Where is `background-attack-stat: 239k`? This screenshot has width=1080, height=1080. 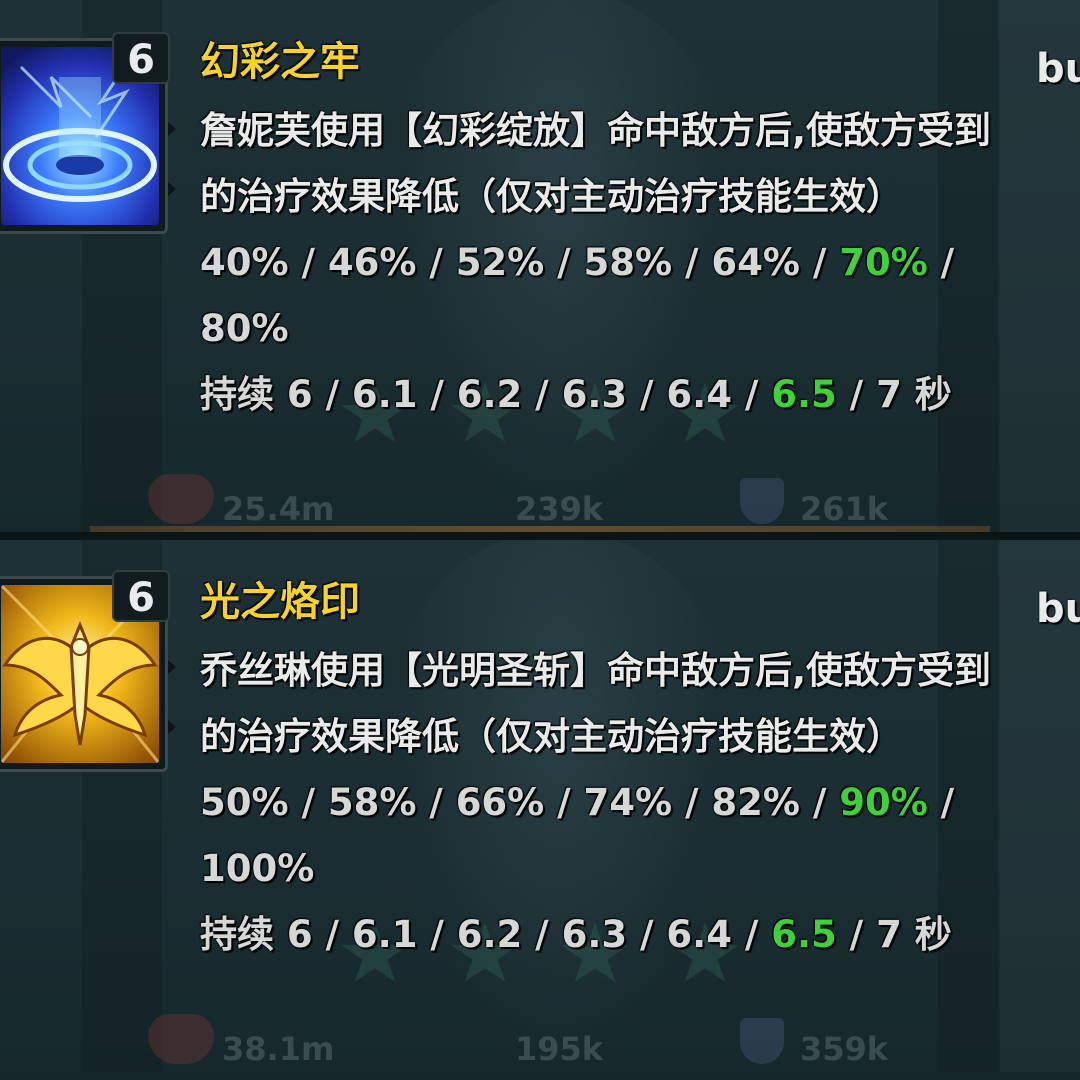
background-attack-stat: 239k is located at coordinates (559, 509).